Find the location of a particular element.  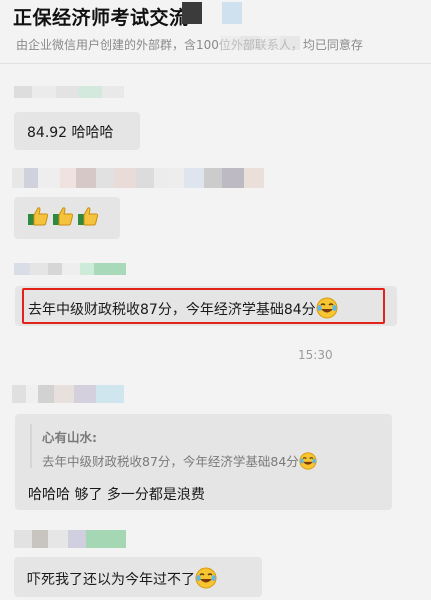

chat-header: 正保经济师考试交流 由企业微信用户创建的外部群，含100位外部联系人，均已同意存 is located at coordinates (215, 32).